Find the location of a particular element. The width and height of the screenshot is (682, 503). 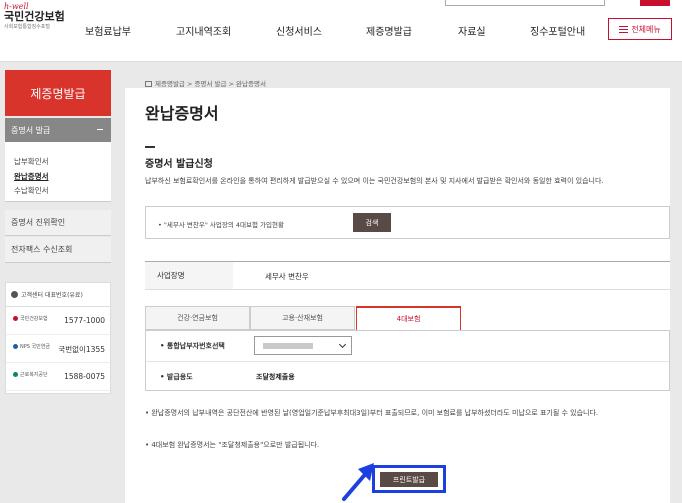

insurance-tabs: 건강·연금보험 고용·산재보험 4대보험 is located at coordinates (303, 318).